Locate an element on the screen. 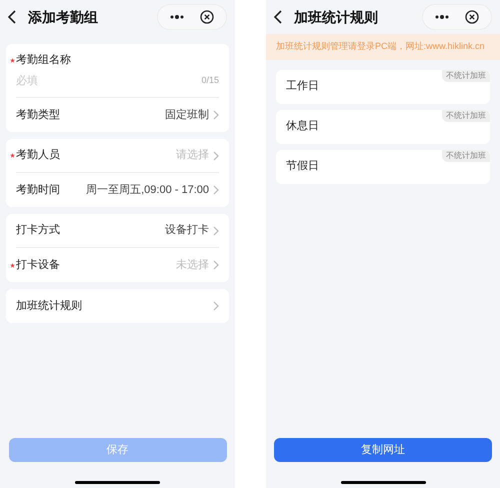  row-placeholder: 请选择 is located at coordinates (192, 156).